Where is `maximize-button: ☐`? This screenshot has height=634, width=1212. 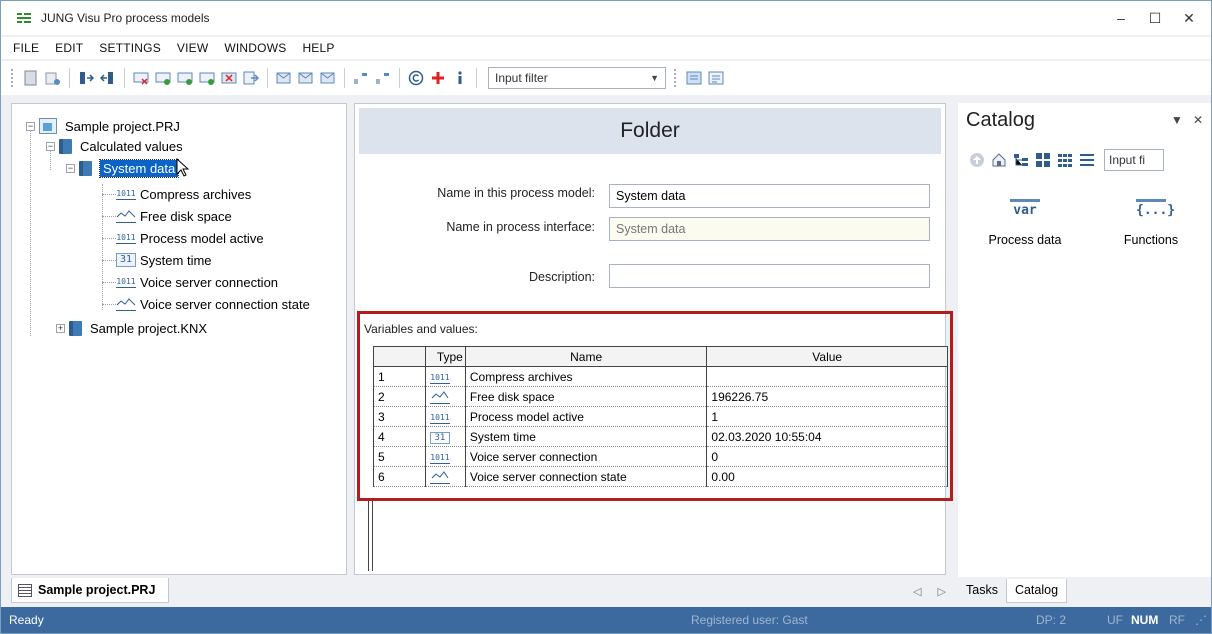 maximize-button: ☐ is located at coordinates (1155, 18).